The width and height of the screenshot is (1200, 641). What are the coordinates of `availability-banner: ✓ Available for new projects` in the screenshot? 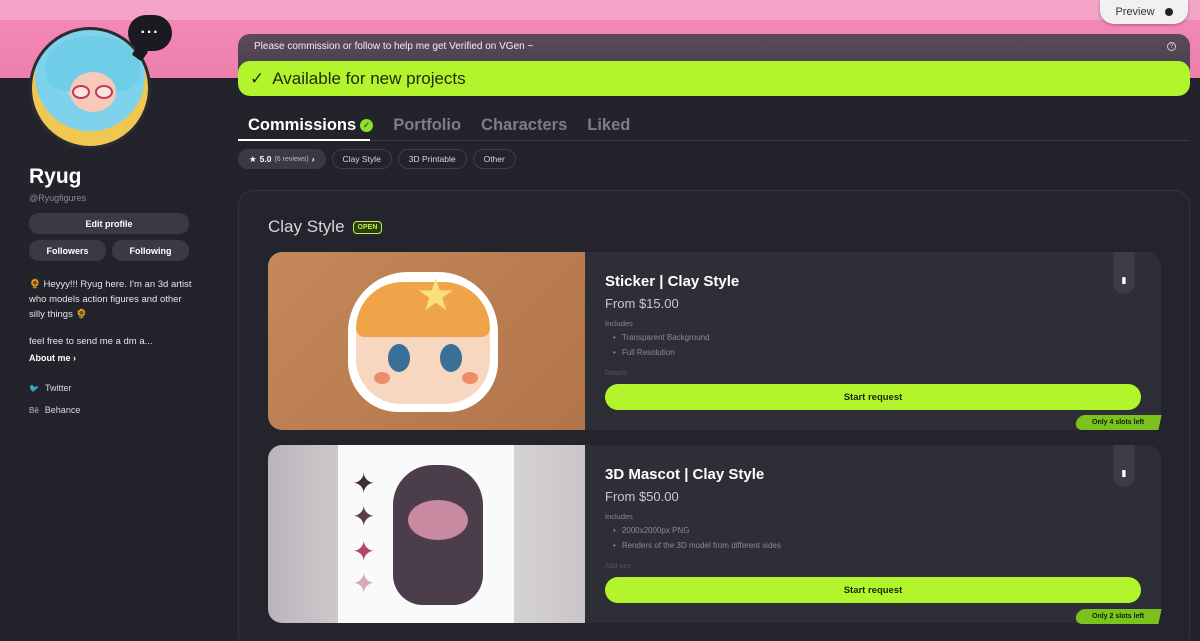 It's located at (714, 78).